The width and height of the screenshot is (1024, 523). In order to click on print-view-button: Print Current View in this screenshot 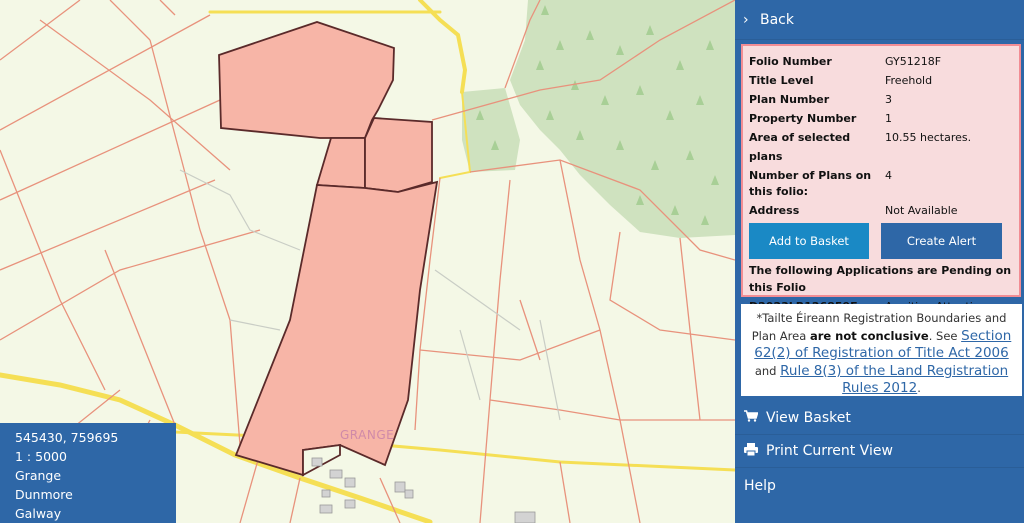, I will do `click(879, 451)`.